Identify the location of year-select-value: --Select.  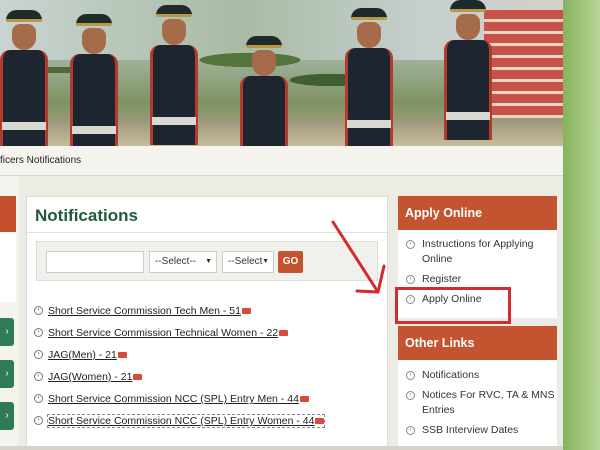
(245, 261).